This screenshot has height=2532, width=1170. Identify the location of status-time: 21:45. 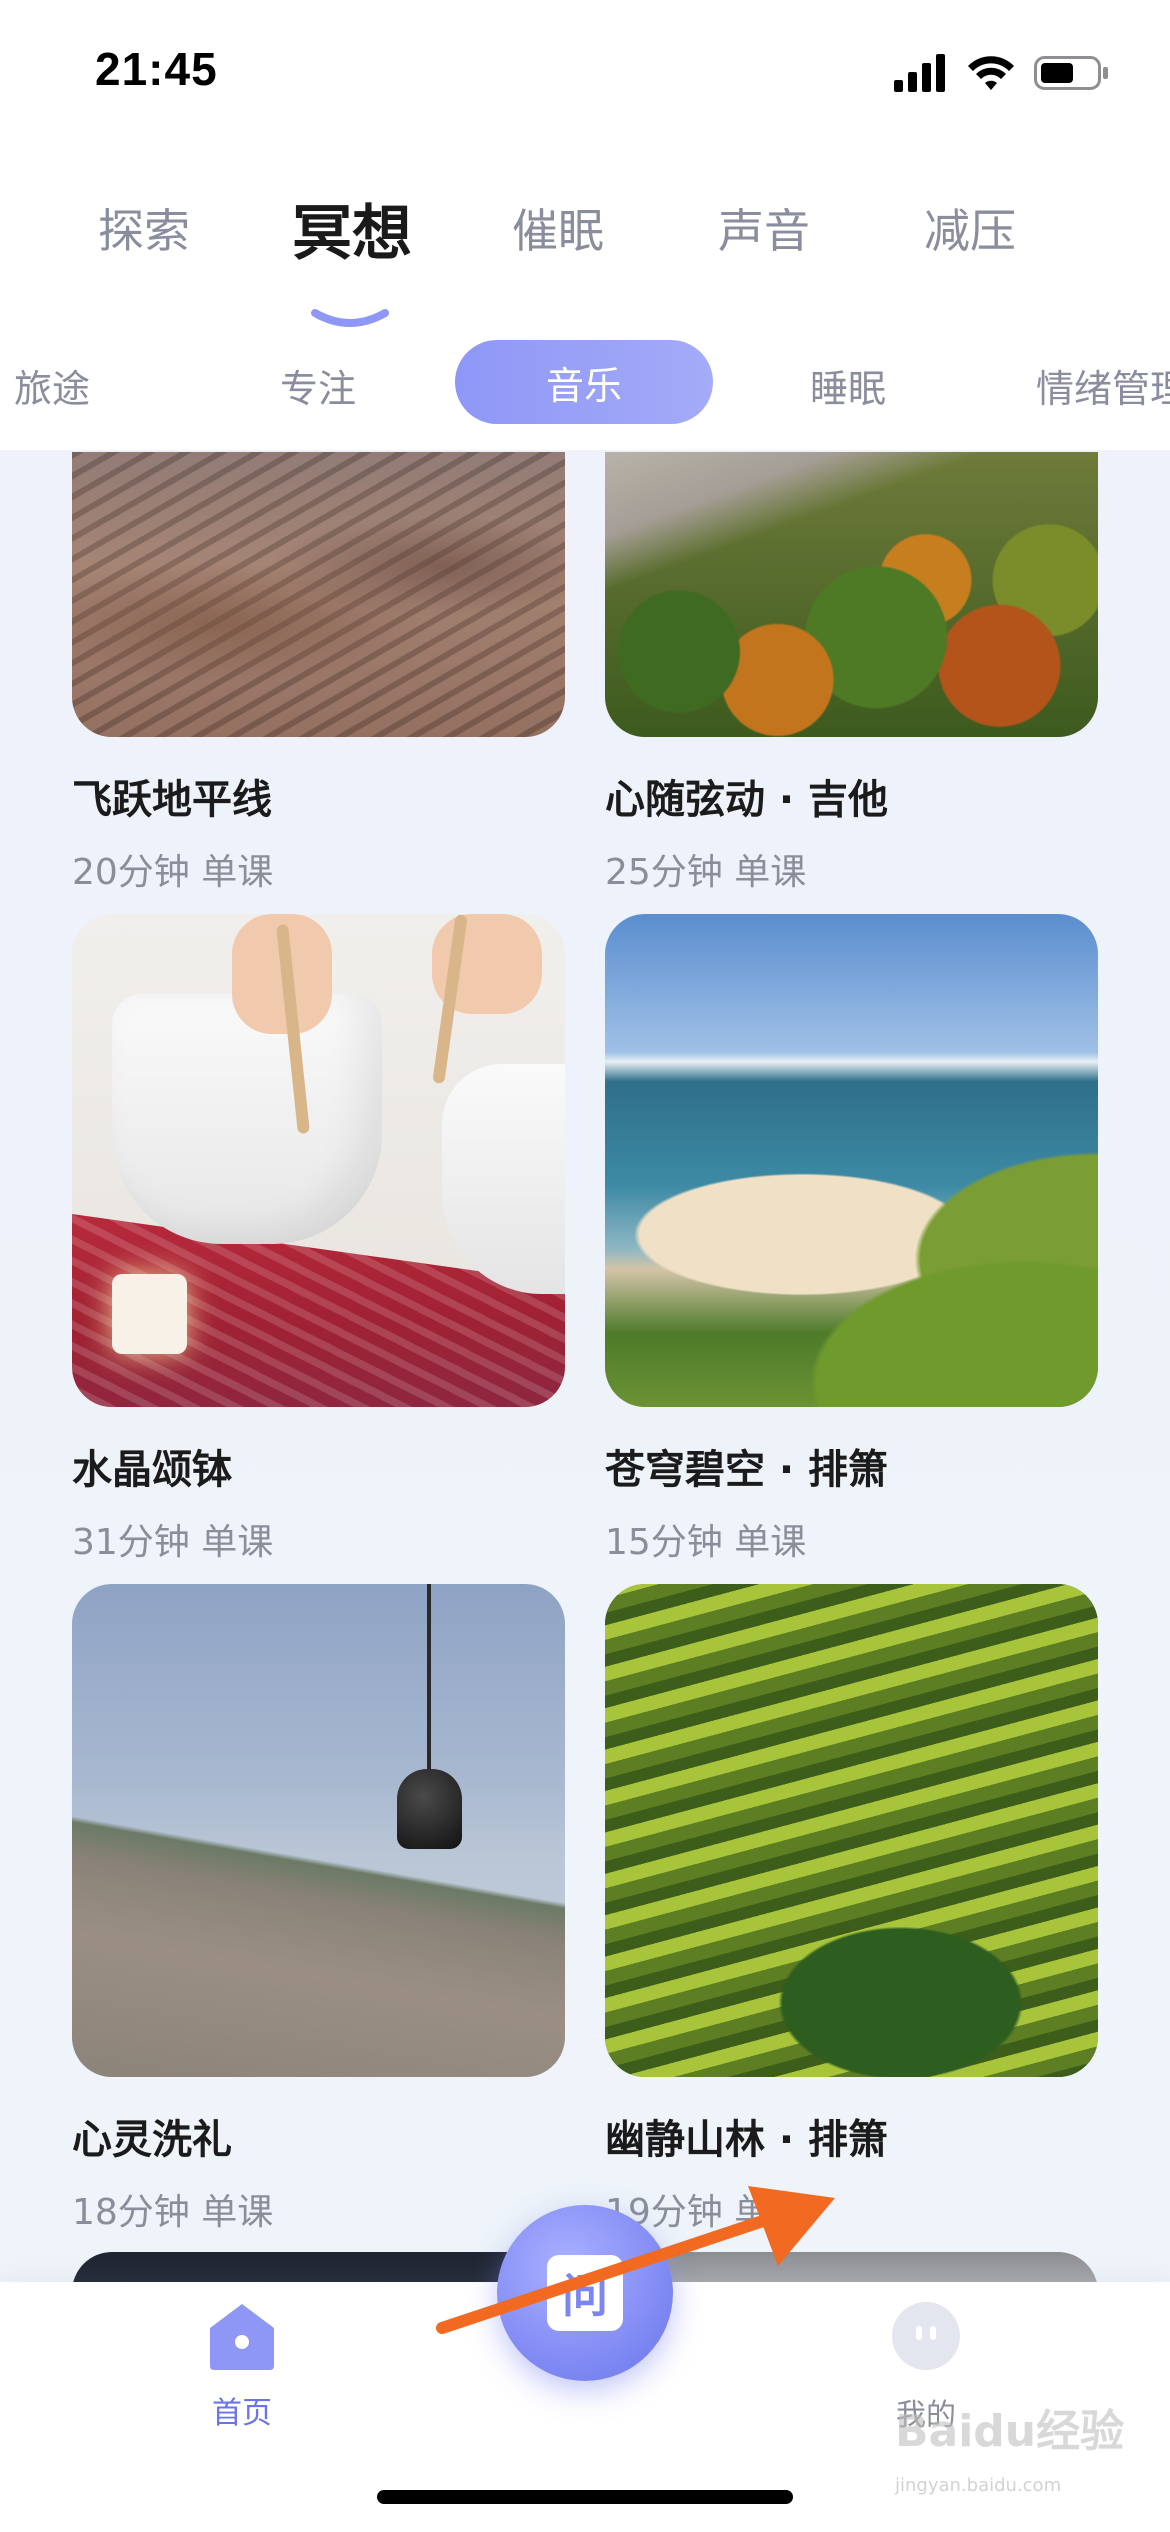
(156, 69).